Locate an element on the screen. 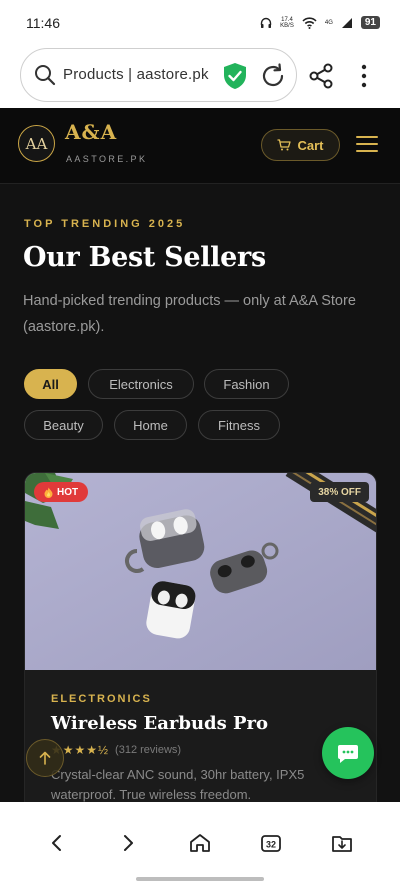 This screenshot has height=888, width=400. filter-chip-fashion: Fashion is located at coordinates (246, 384).